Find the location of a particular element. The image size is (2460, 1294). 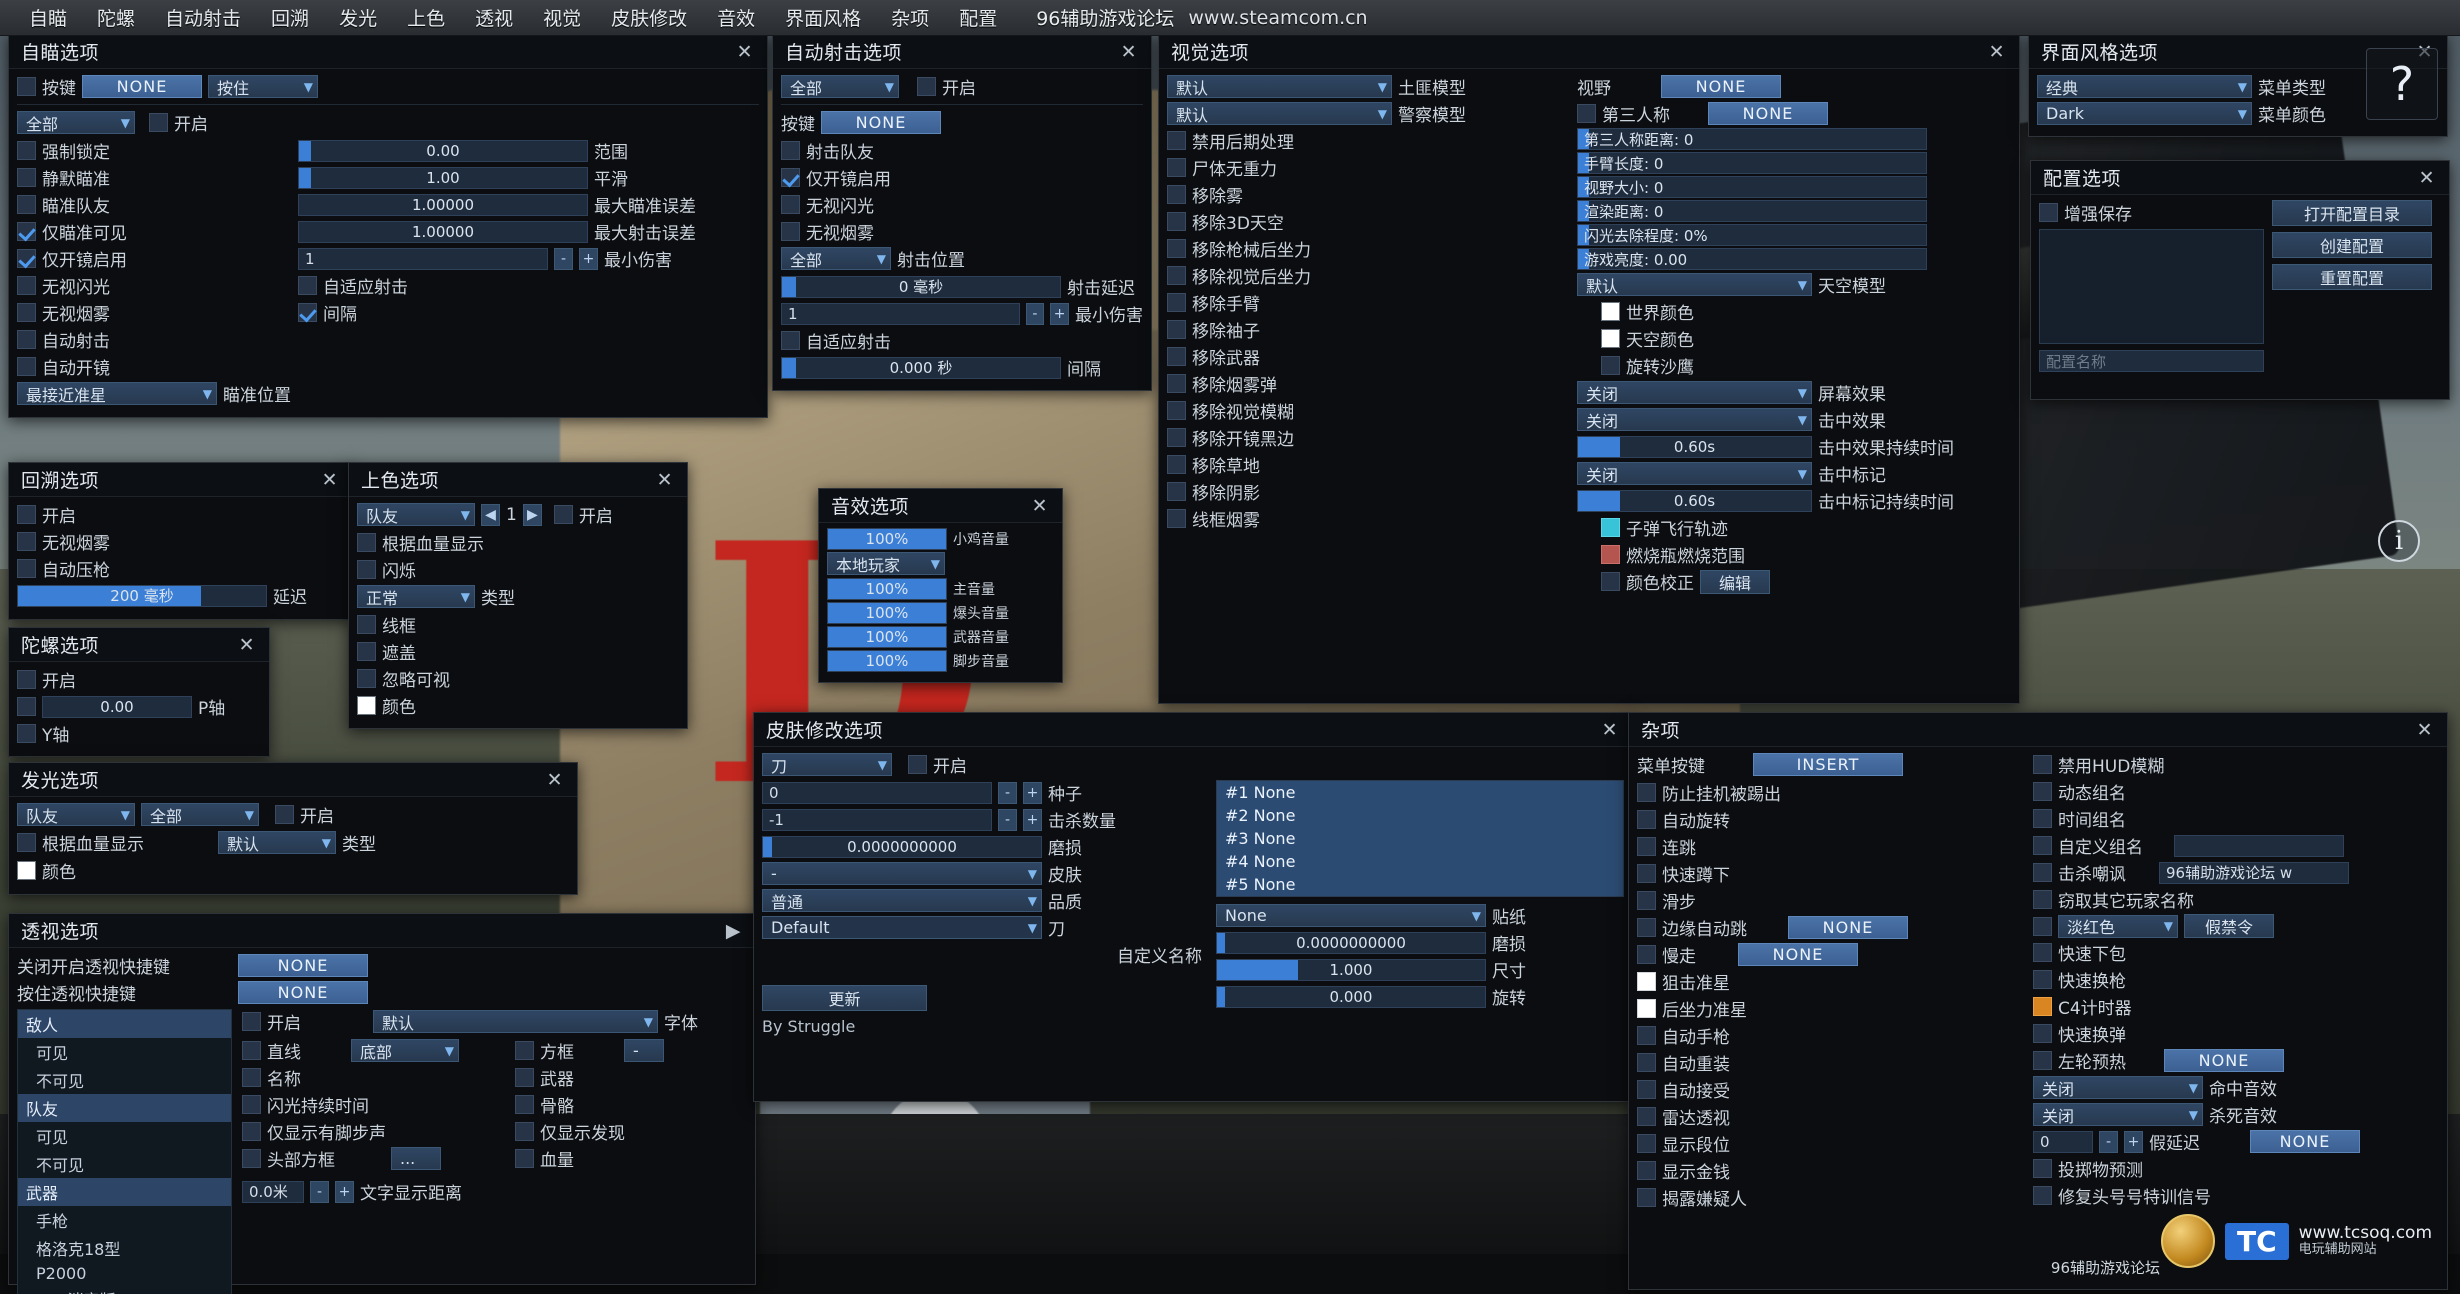

chams-health-checkbox is located at coordinates (366, 542).